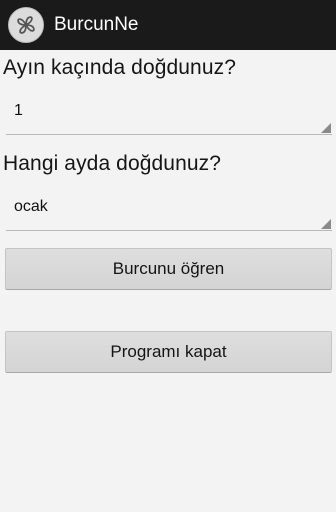 The width and height of the screenshot is (336, 512). Describe the element at coordinates (169, 209) in the screenshot. I see `month-spinner: ocak` at that location.